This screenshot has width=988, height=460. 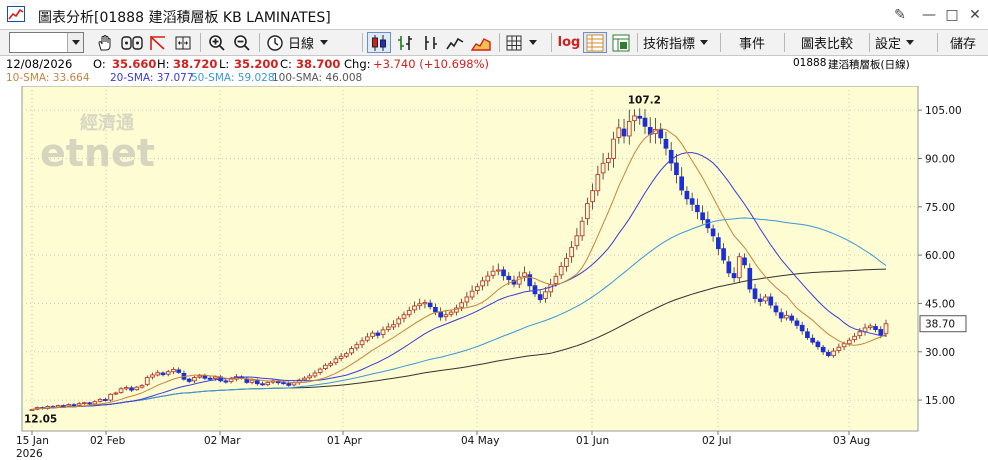 What do you see at coordinates (952, 15) in the screenshot?
I see `maximize-button: □` at bounding box center [952, 15].